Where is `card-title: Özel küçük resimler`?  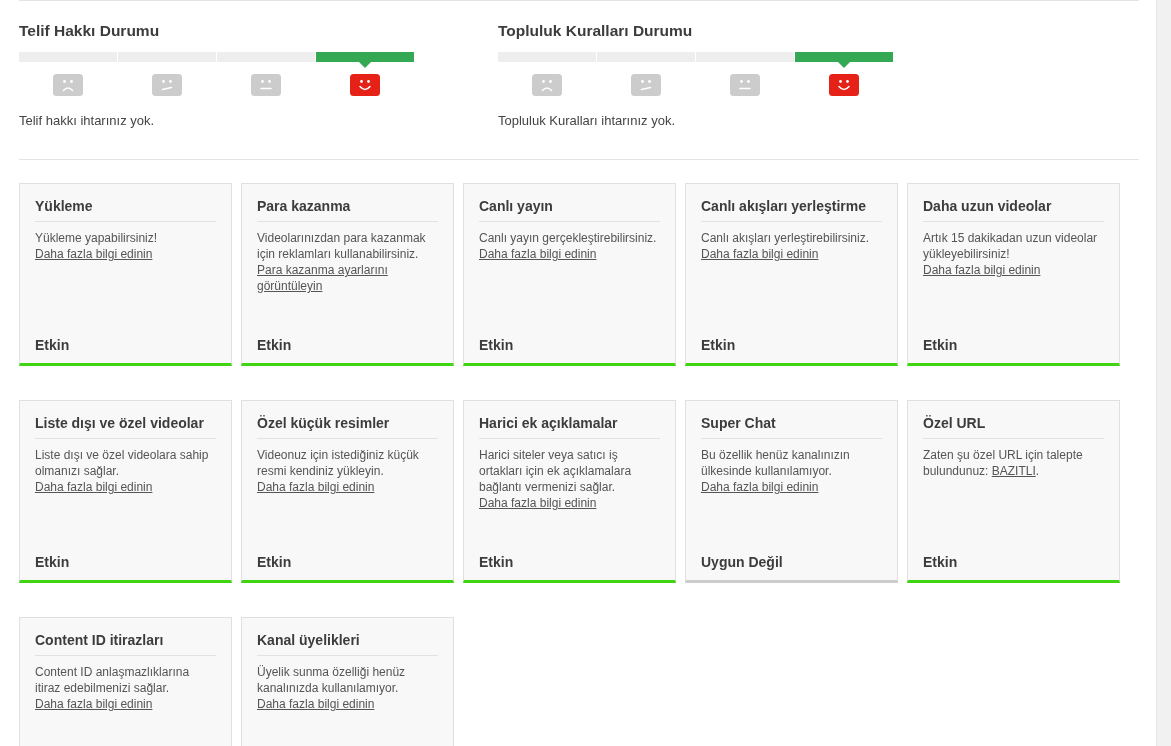 card-title: Özel küçük resimler is located at coordinates (347, 426).